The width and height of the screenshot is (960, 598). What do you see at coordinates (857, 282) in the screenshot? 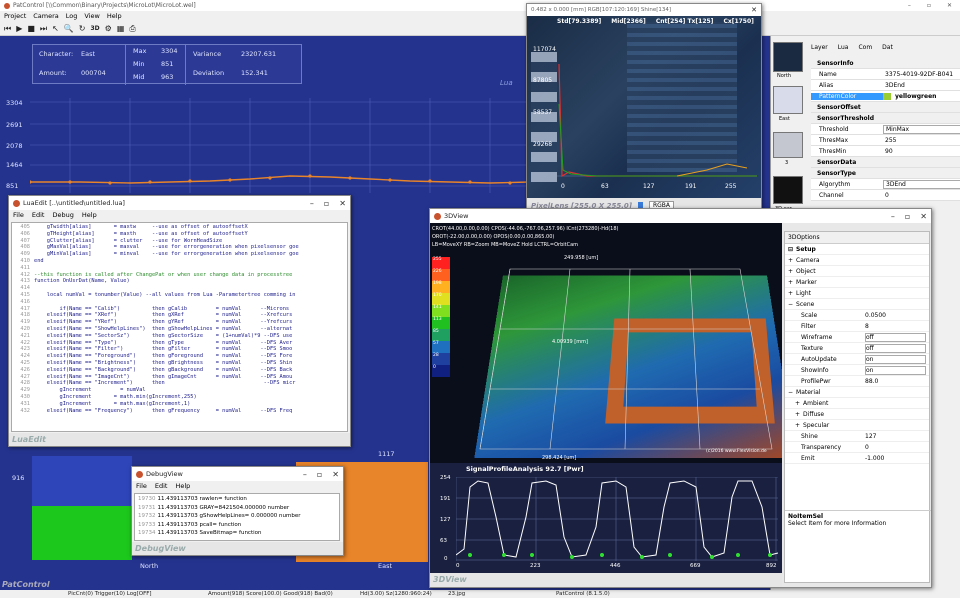
I see `option-group: + Marker` at bounding box center [857, 282].